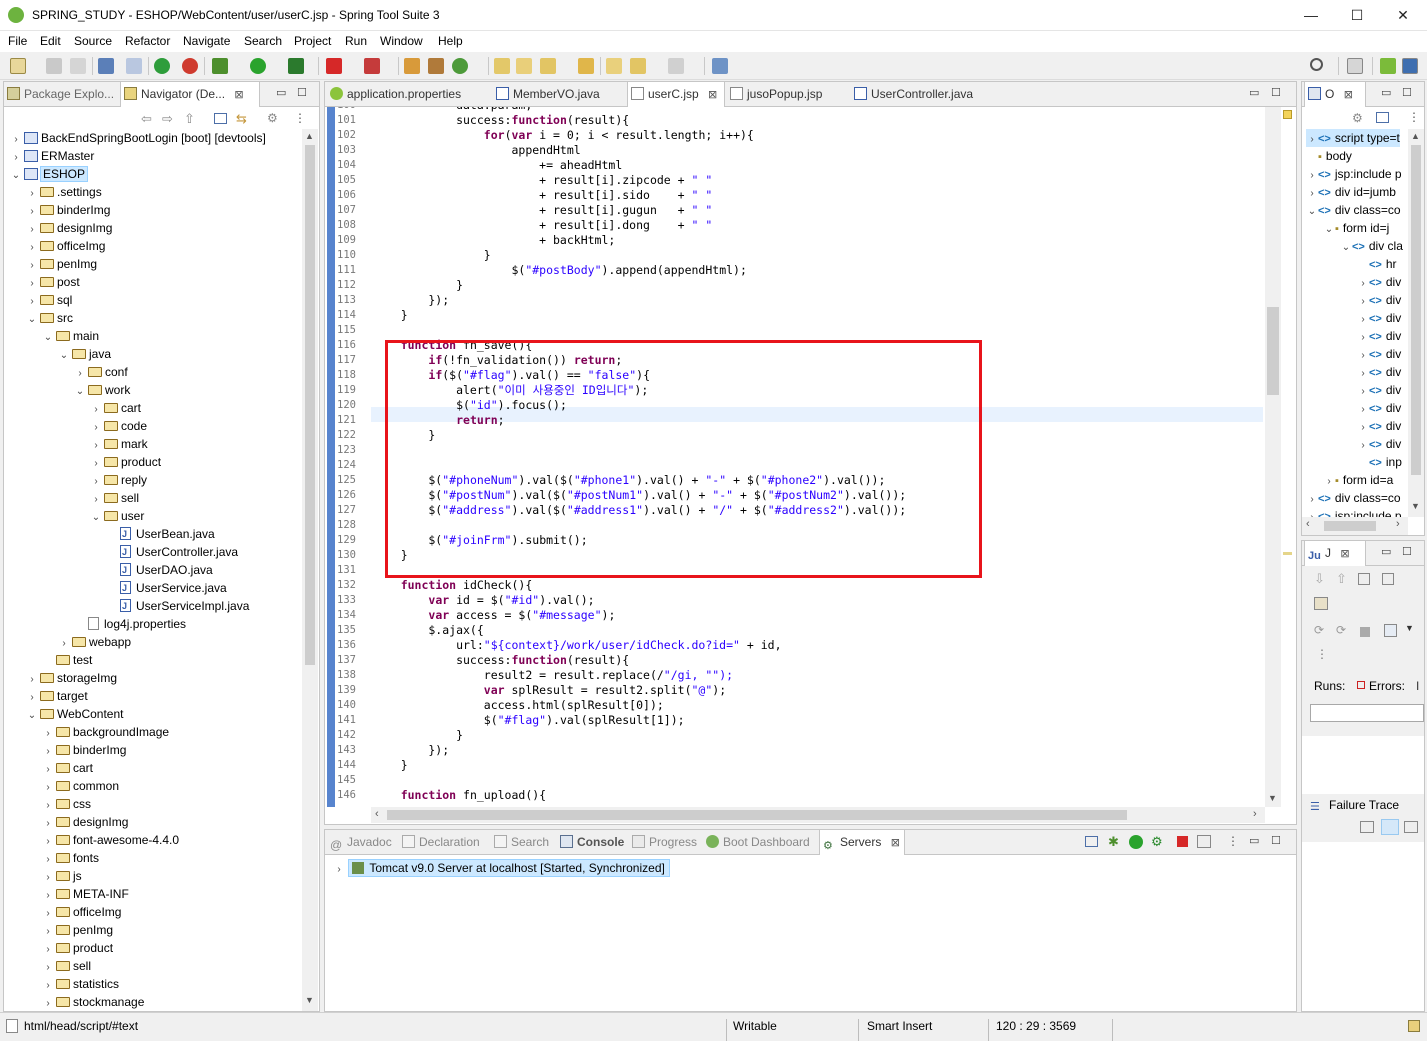  What do you see at coordinates (84, 354) in the screenshot?
I see `tree-item: ⌄ java` at bounding box center [84, 354].